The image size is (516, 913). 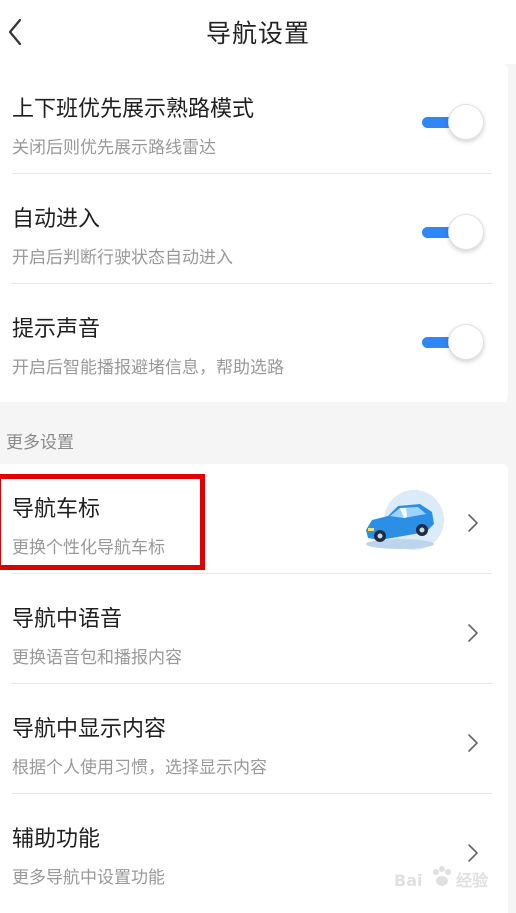 What do you see at coordinates (408, 880) in the screenshot?
I see `watermark-brand: Bai` at bounding box center [408, 880].